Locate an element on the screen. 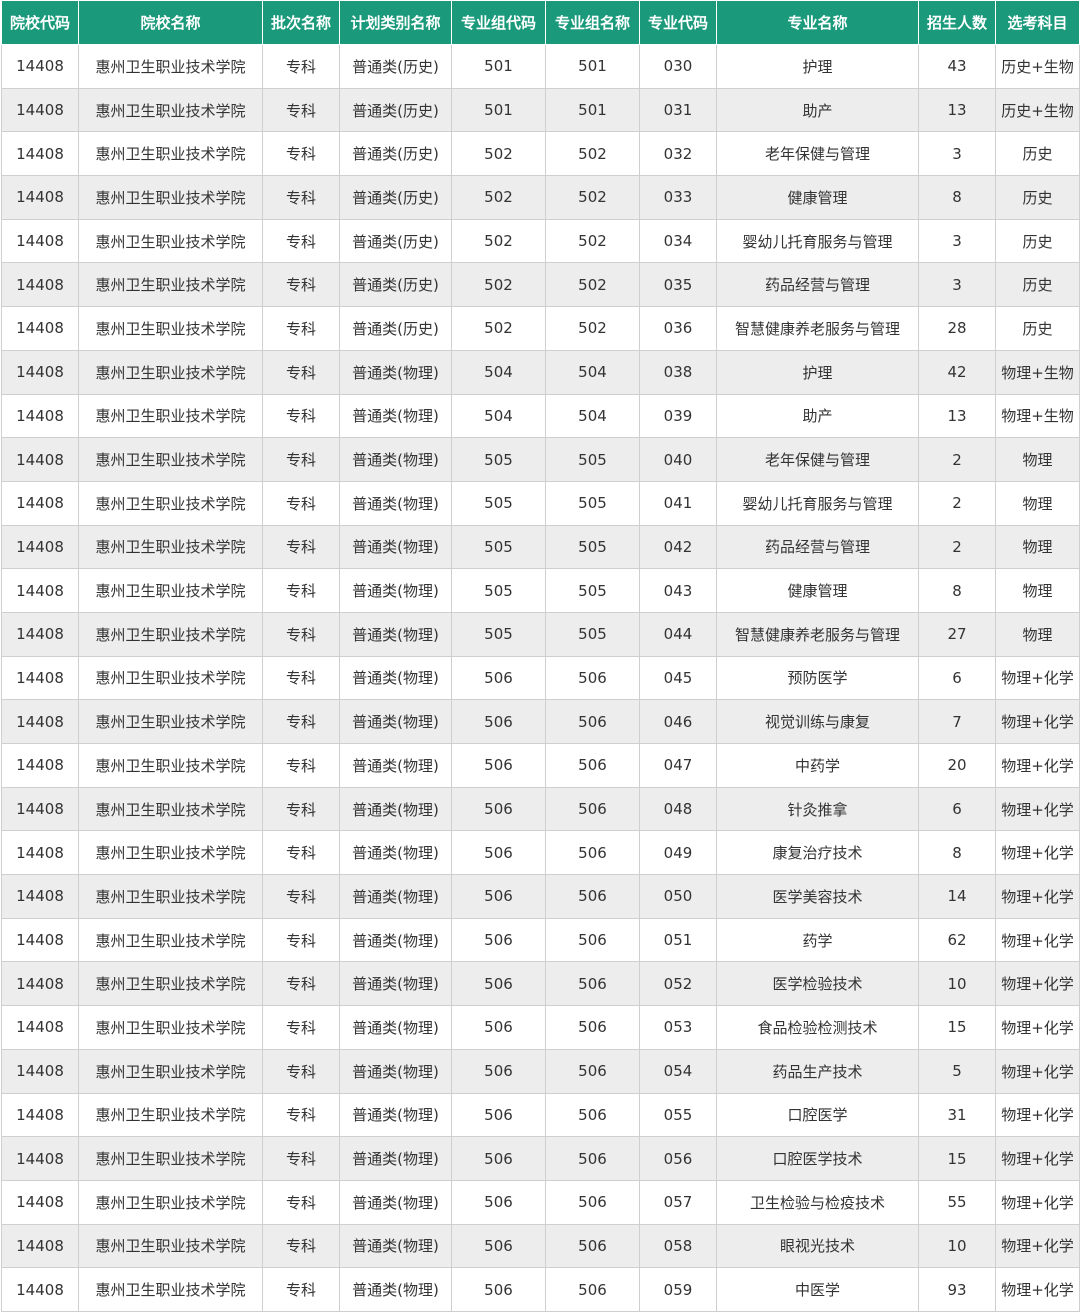 The image size is (1080, 1316). cell-major-code: 042 is located at coordinates (678, 547).